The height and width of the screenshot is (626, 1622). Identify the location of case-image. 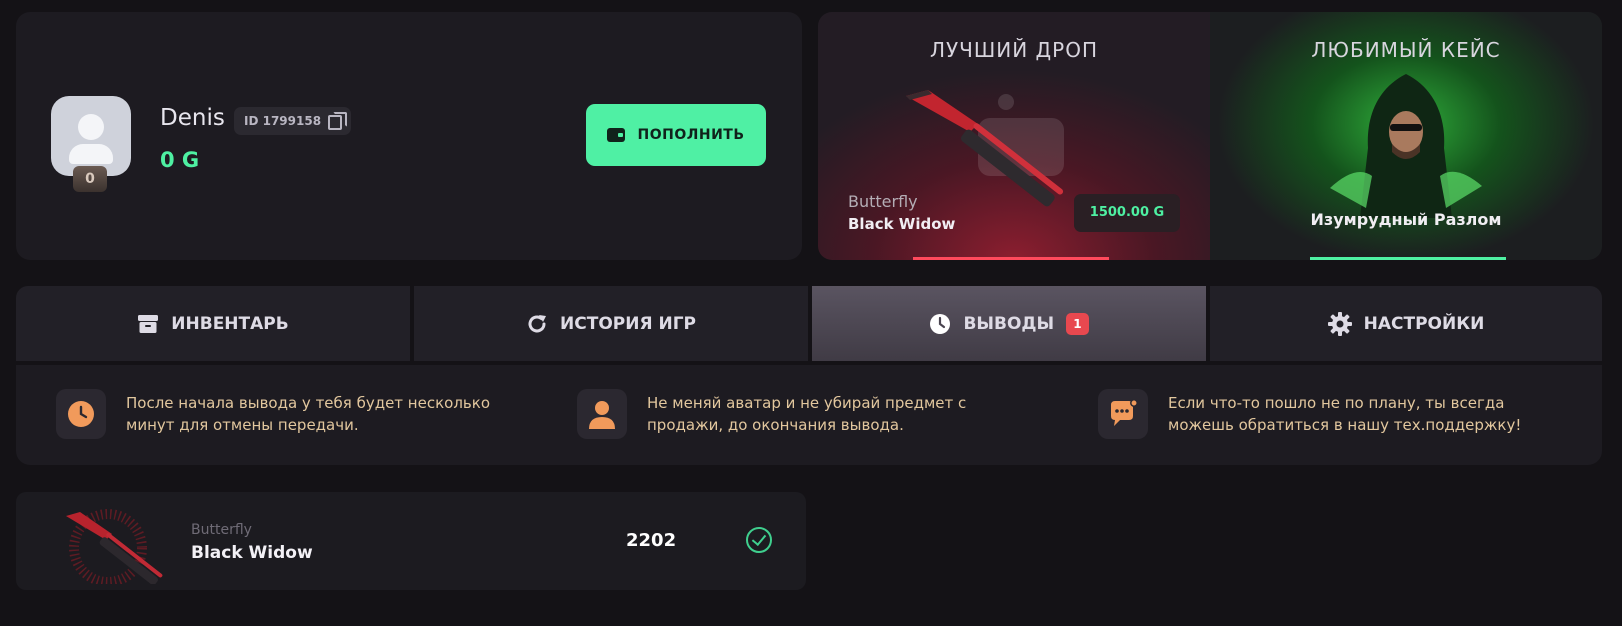
(1406, 146).